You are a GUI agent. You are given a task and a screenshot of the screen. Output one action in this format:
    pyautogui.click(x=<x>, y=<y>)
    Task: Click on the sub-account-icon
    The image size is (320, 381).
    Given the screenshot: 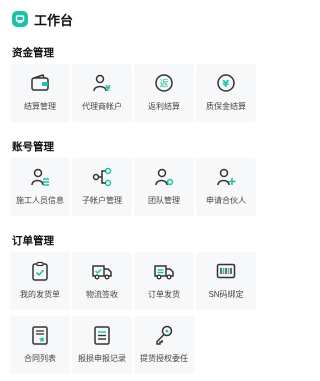 What is the action you would take?
    pyautogui.click(x=102, y=177)
    